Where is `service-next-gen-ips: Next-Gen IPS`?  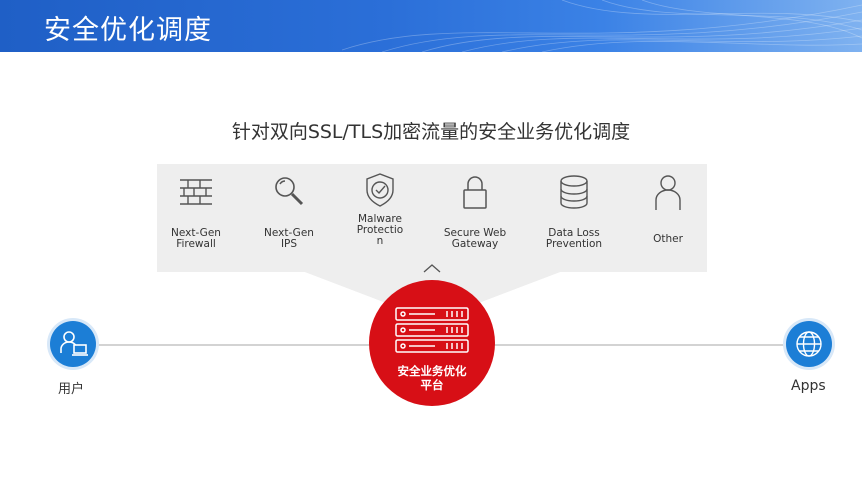
service-next-gen-ips: Next-Gen IPS is located at coordinates (289, 211).